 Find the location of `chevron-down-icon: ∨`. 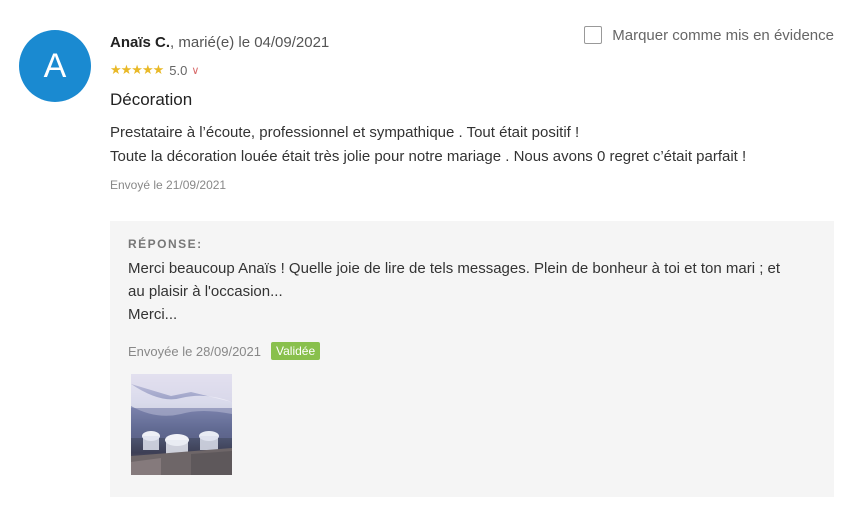

chevron-down-icon: ∨ is located at coordinates (195, 70).